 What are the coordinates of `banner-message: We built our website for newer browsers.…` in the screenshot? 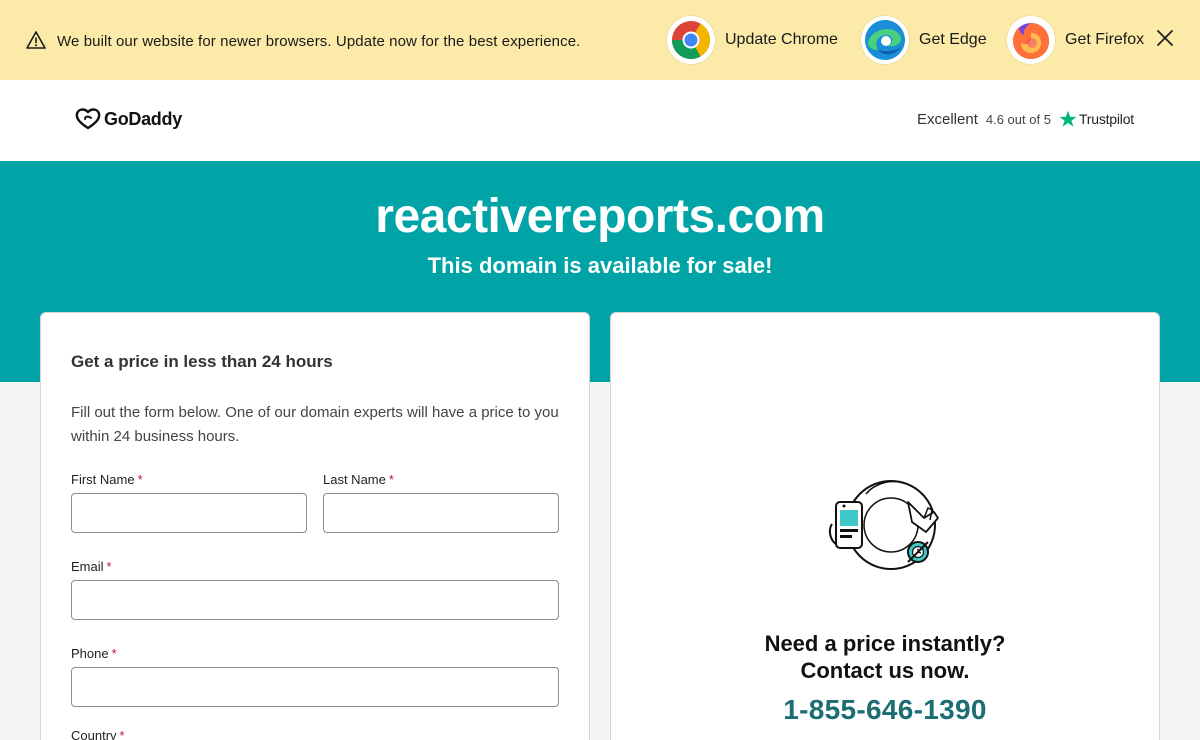 It's located at (319, 41).